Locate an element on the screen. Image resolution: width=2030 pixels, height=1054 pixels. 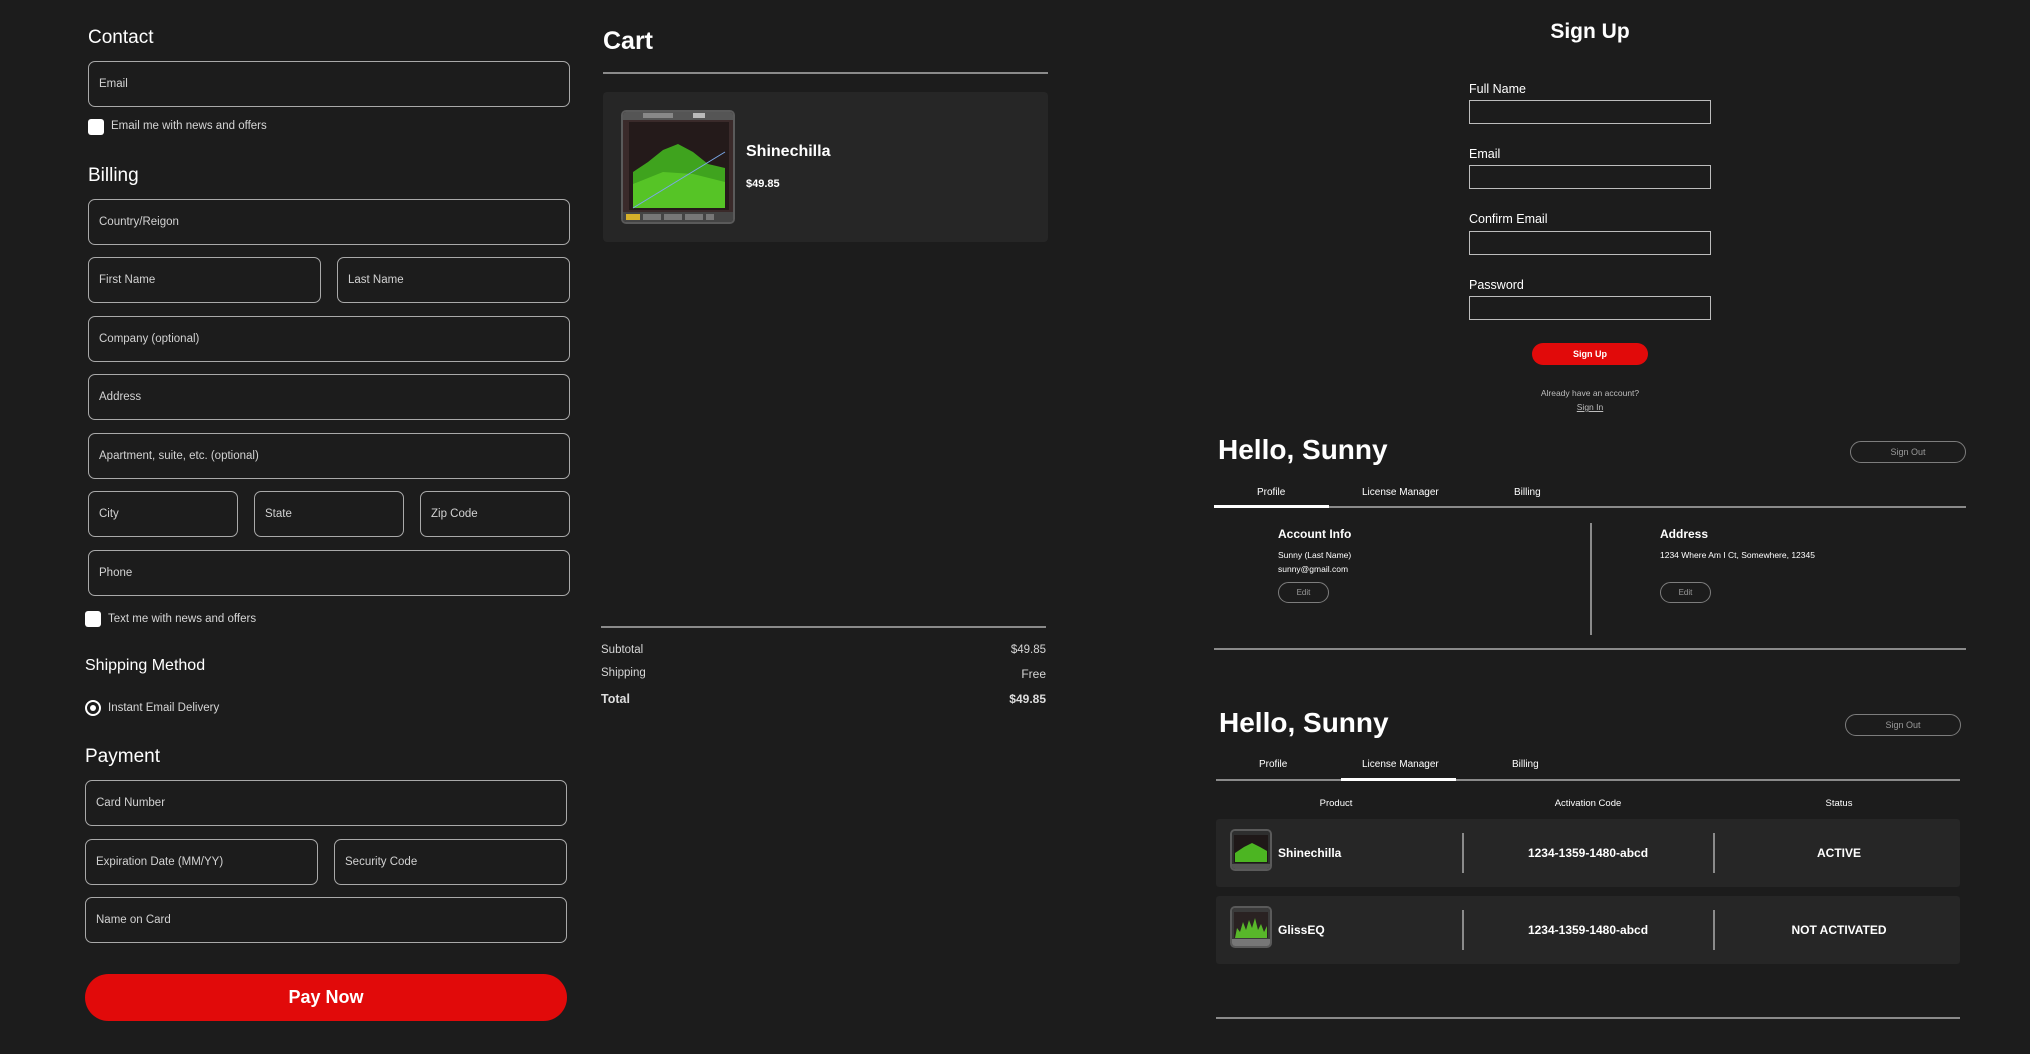
license-row: Shinechilla 1234-1359-1480-abcd ACTIVE is located at coordinates (1588, 853).